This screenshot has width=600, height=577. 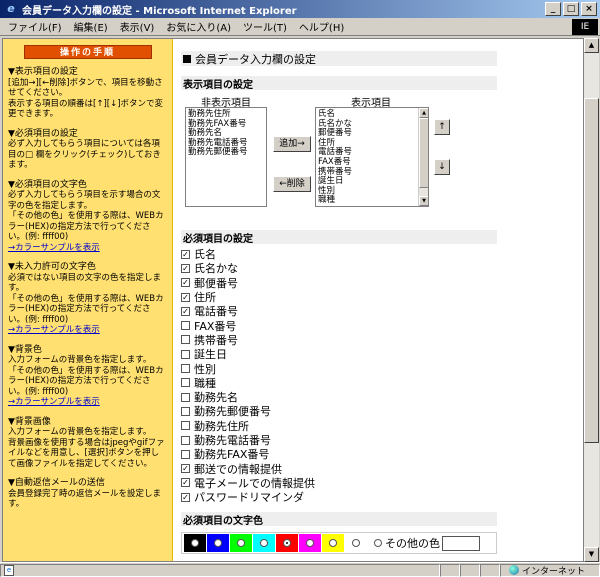 What do you see at coordinates (589, 9) in the screenshot?
I see `close-button: ×` at bounding box center [589, 9].